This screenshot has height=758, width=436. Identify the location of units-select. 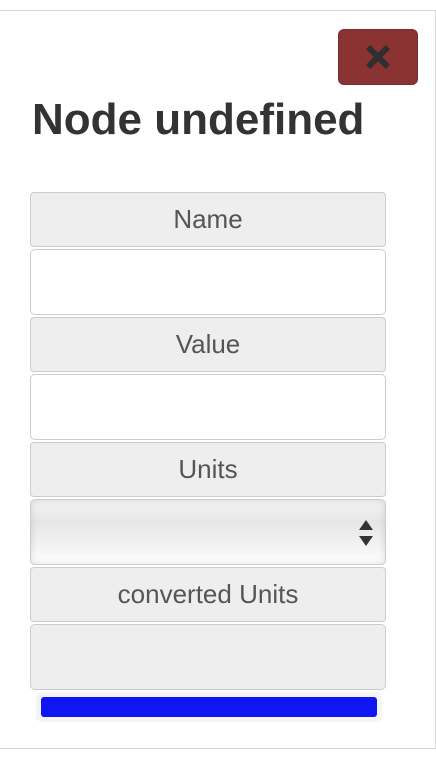
(208, 532).